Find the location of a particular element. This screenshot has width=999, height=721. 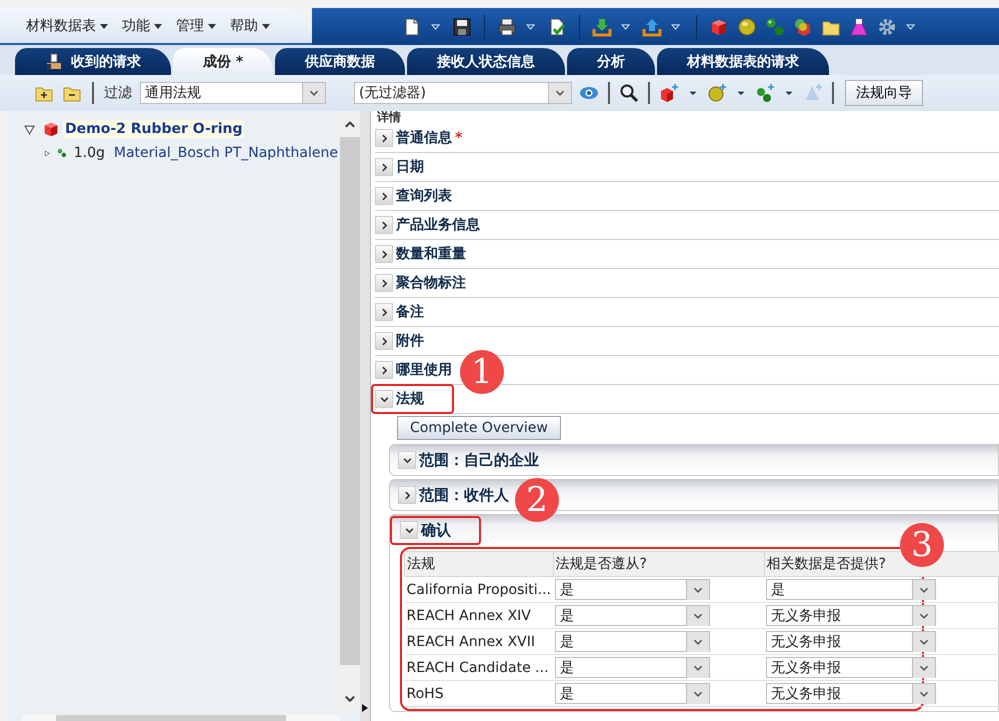

required-mark: * is located at coordinates (458, 138).